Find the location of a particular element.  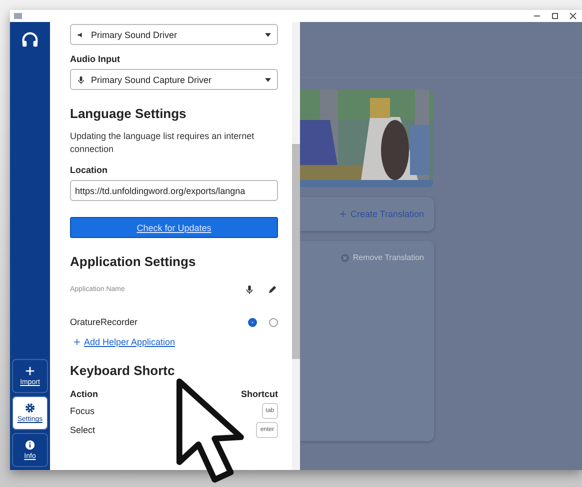

action-label: Focus is located at coordinates (82, 411).